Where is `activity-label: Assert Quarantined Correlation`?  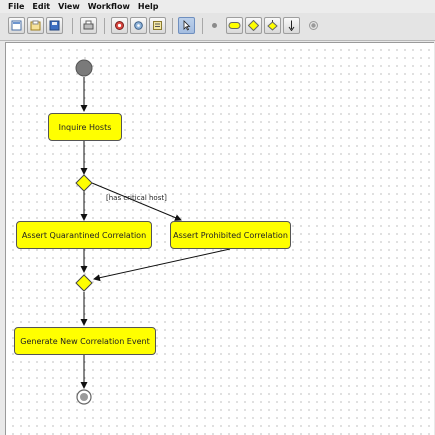 activity-label: Assert Quarantined Correlation is located at coordinates (84, 235).